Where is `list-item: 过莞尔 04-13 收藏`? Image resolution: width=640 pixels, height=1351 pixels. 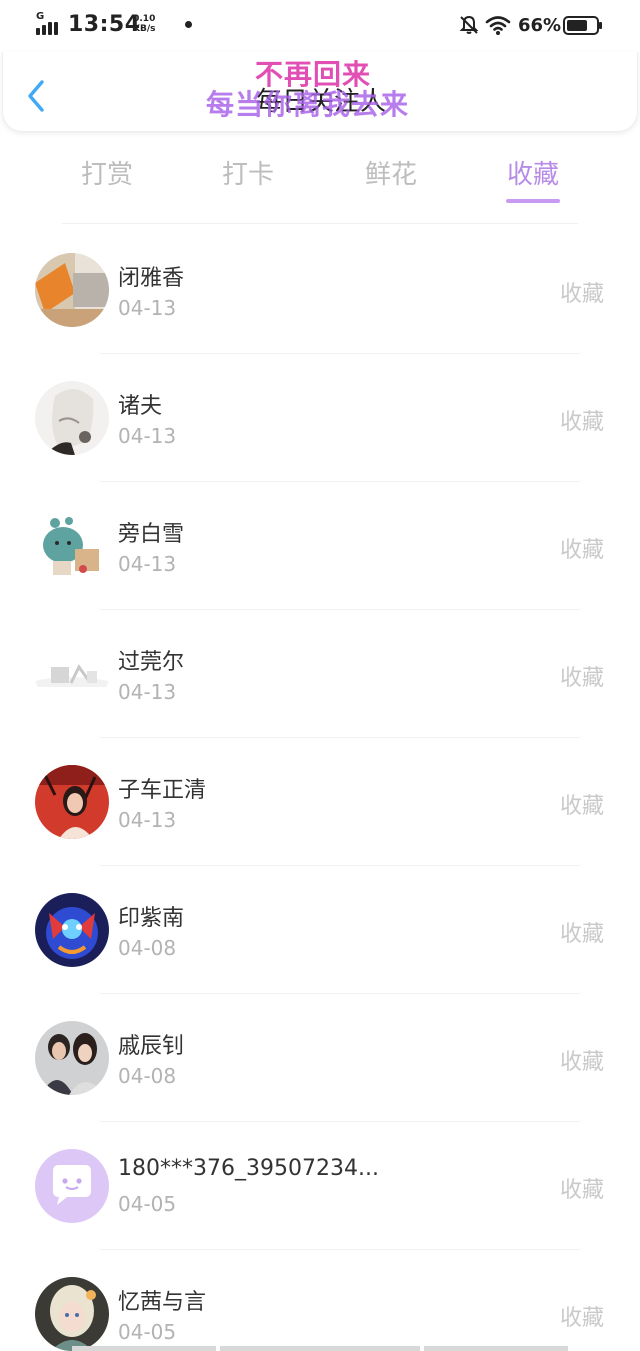 list-item: 过莞尔 04-13 收藏 is located at coordinates (320, 674).